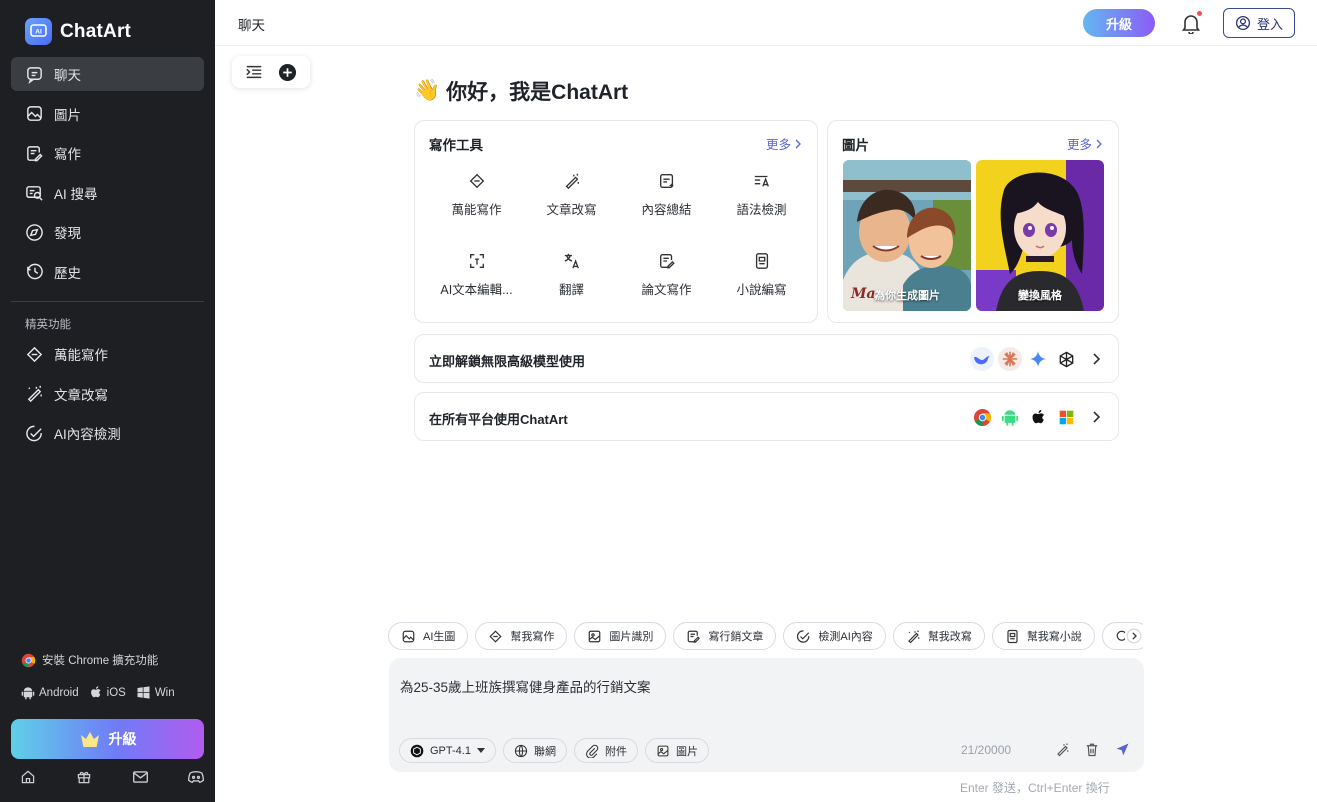 This screenshot has height=802, width=1317. I want to click on sidebar-item-ai-search: AI 搜尋, so click(107, 193).